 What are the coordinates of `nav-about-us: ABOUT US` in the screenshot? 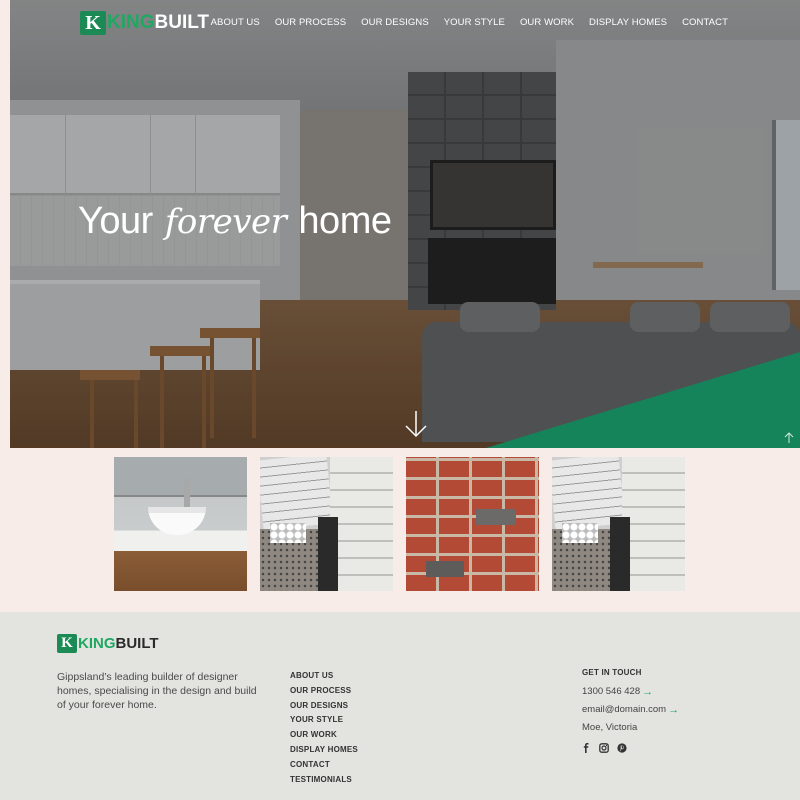 It's located at (235, 22).